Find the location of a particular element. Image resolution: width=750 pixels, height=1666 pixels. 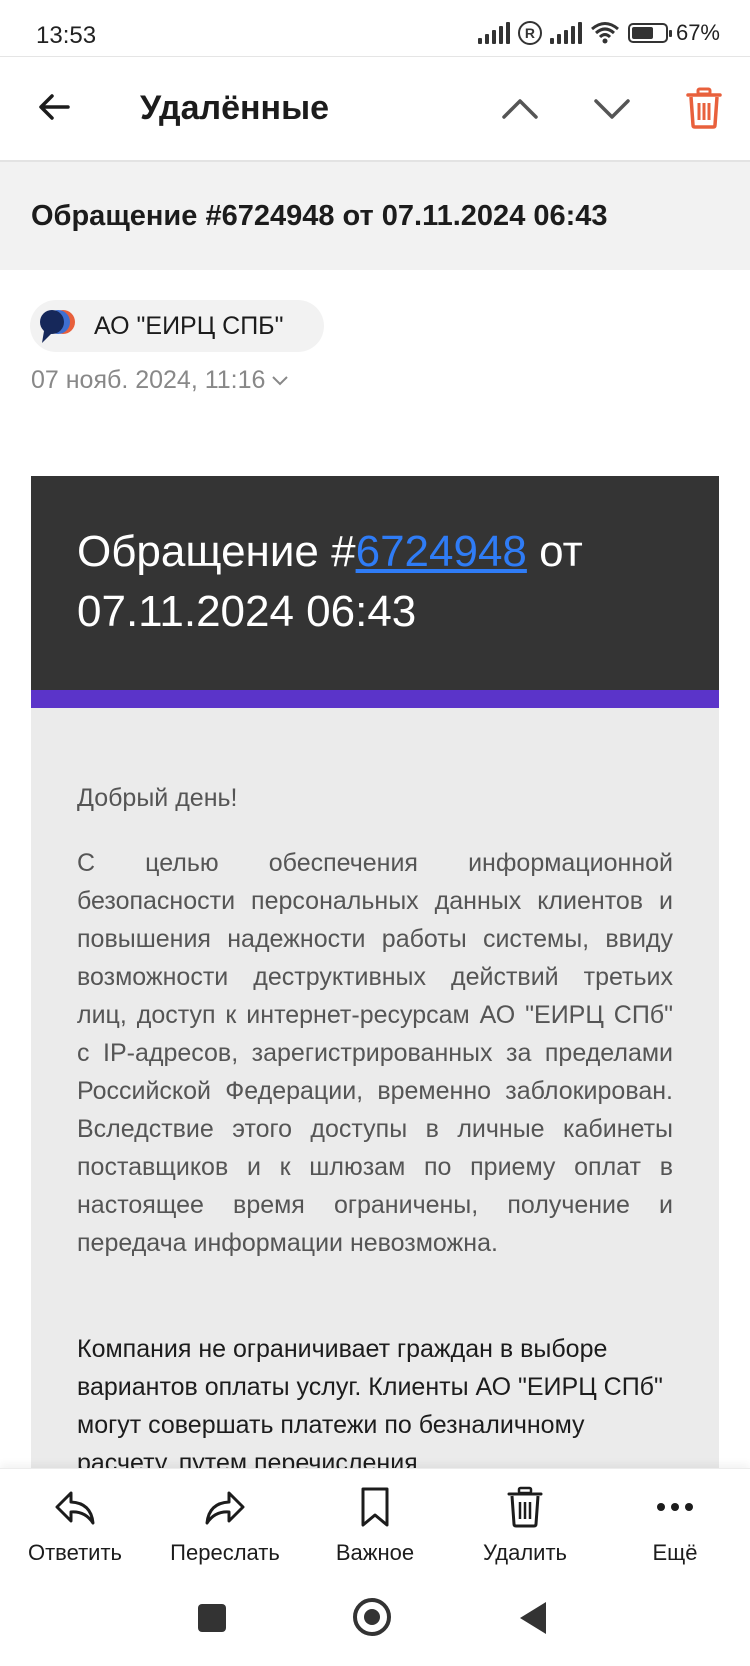

reply-button: Ответить is located at coordinates (75, 1525).